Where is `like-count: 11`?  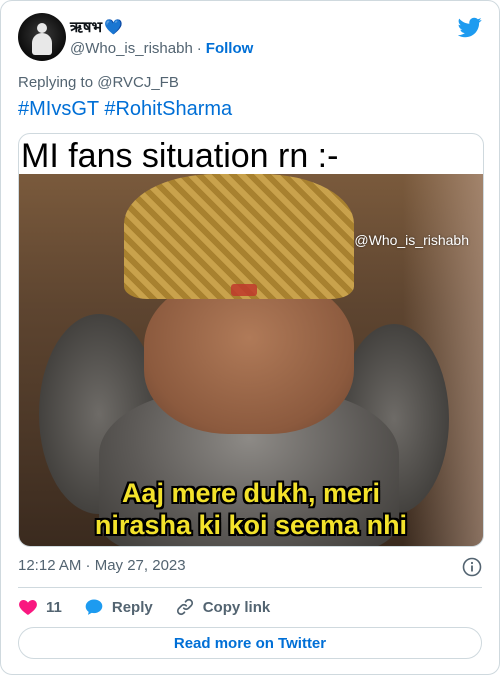 like-count: 11 is located at coordinates (54, 607).